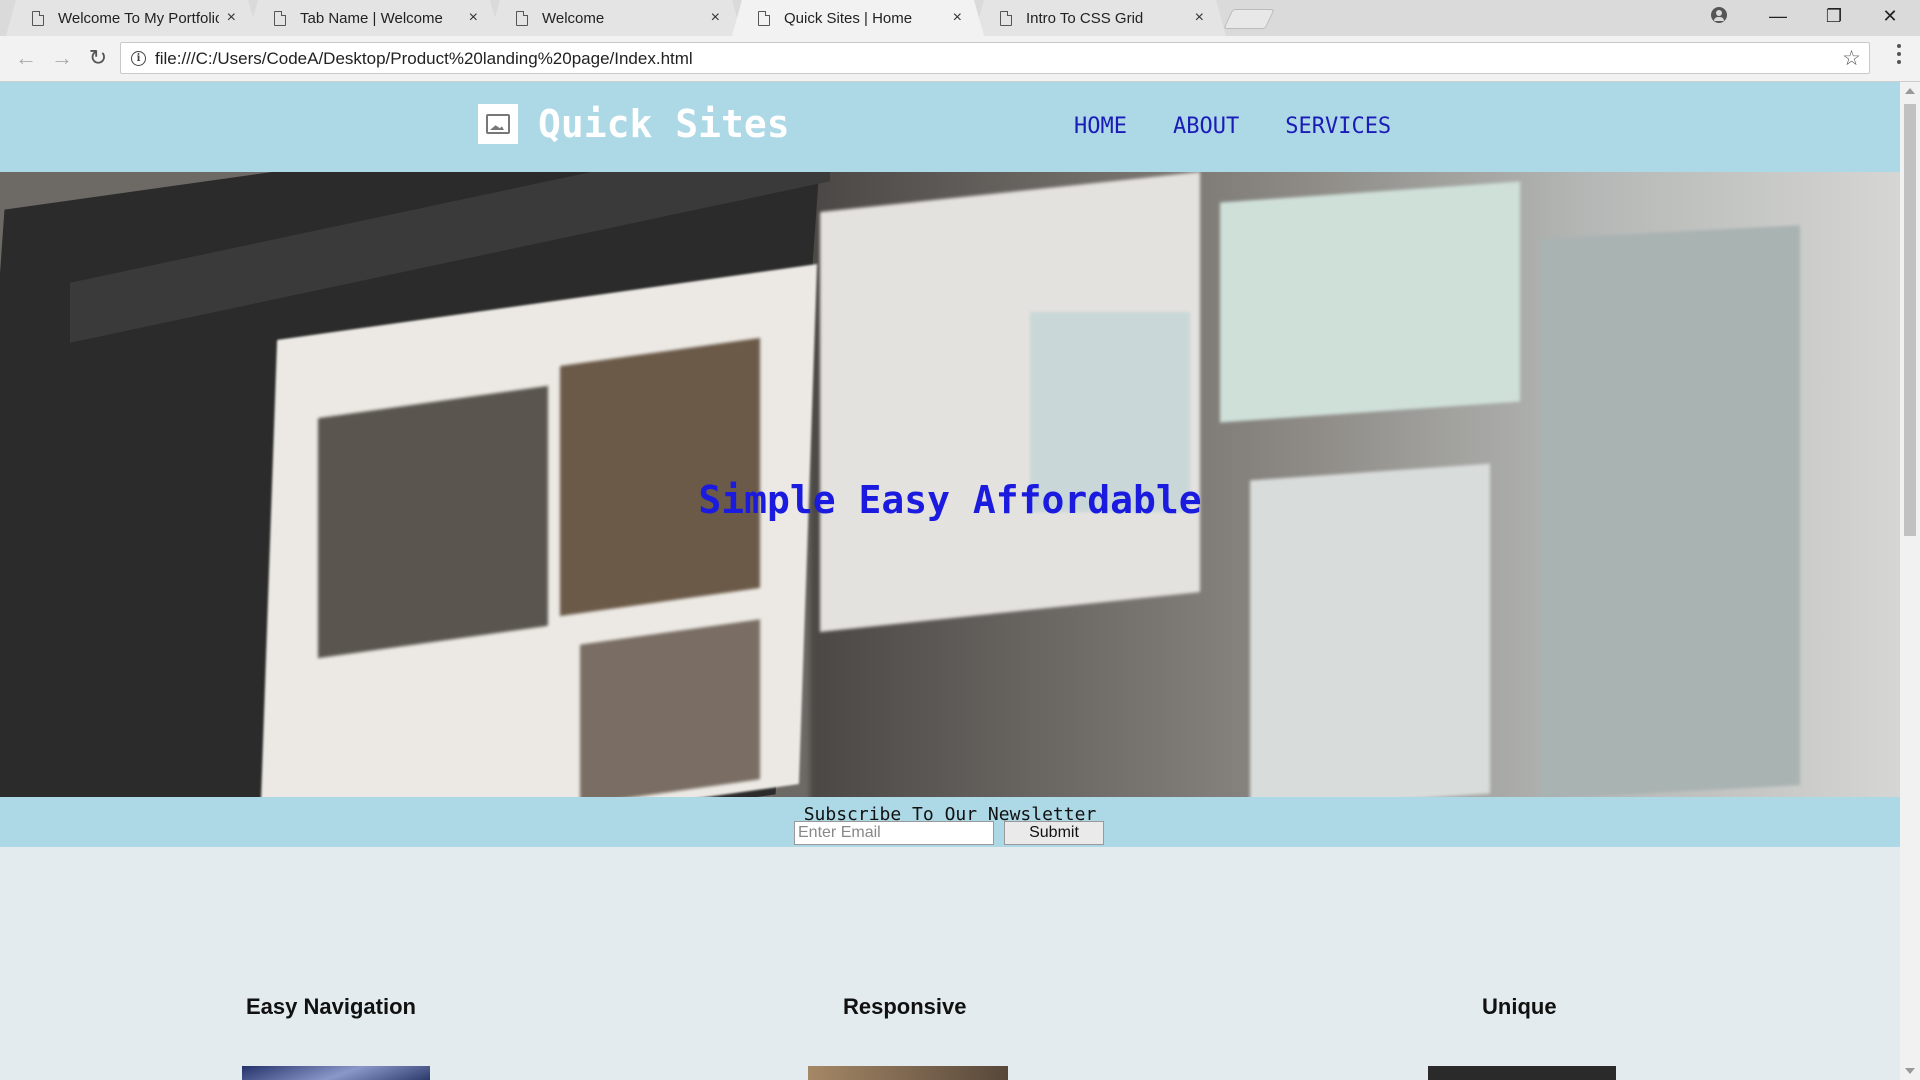 This screenshot has width=1920, height=1080. What do you see at coordinates (1778, 16) in the screenshot?
I see `minimize-button: —` at bounding box center [1778, 16].